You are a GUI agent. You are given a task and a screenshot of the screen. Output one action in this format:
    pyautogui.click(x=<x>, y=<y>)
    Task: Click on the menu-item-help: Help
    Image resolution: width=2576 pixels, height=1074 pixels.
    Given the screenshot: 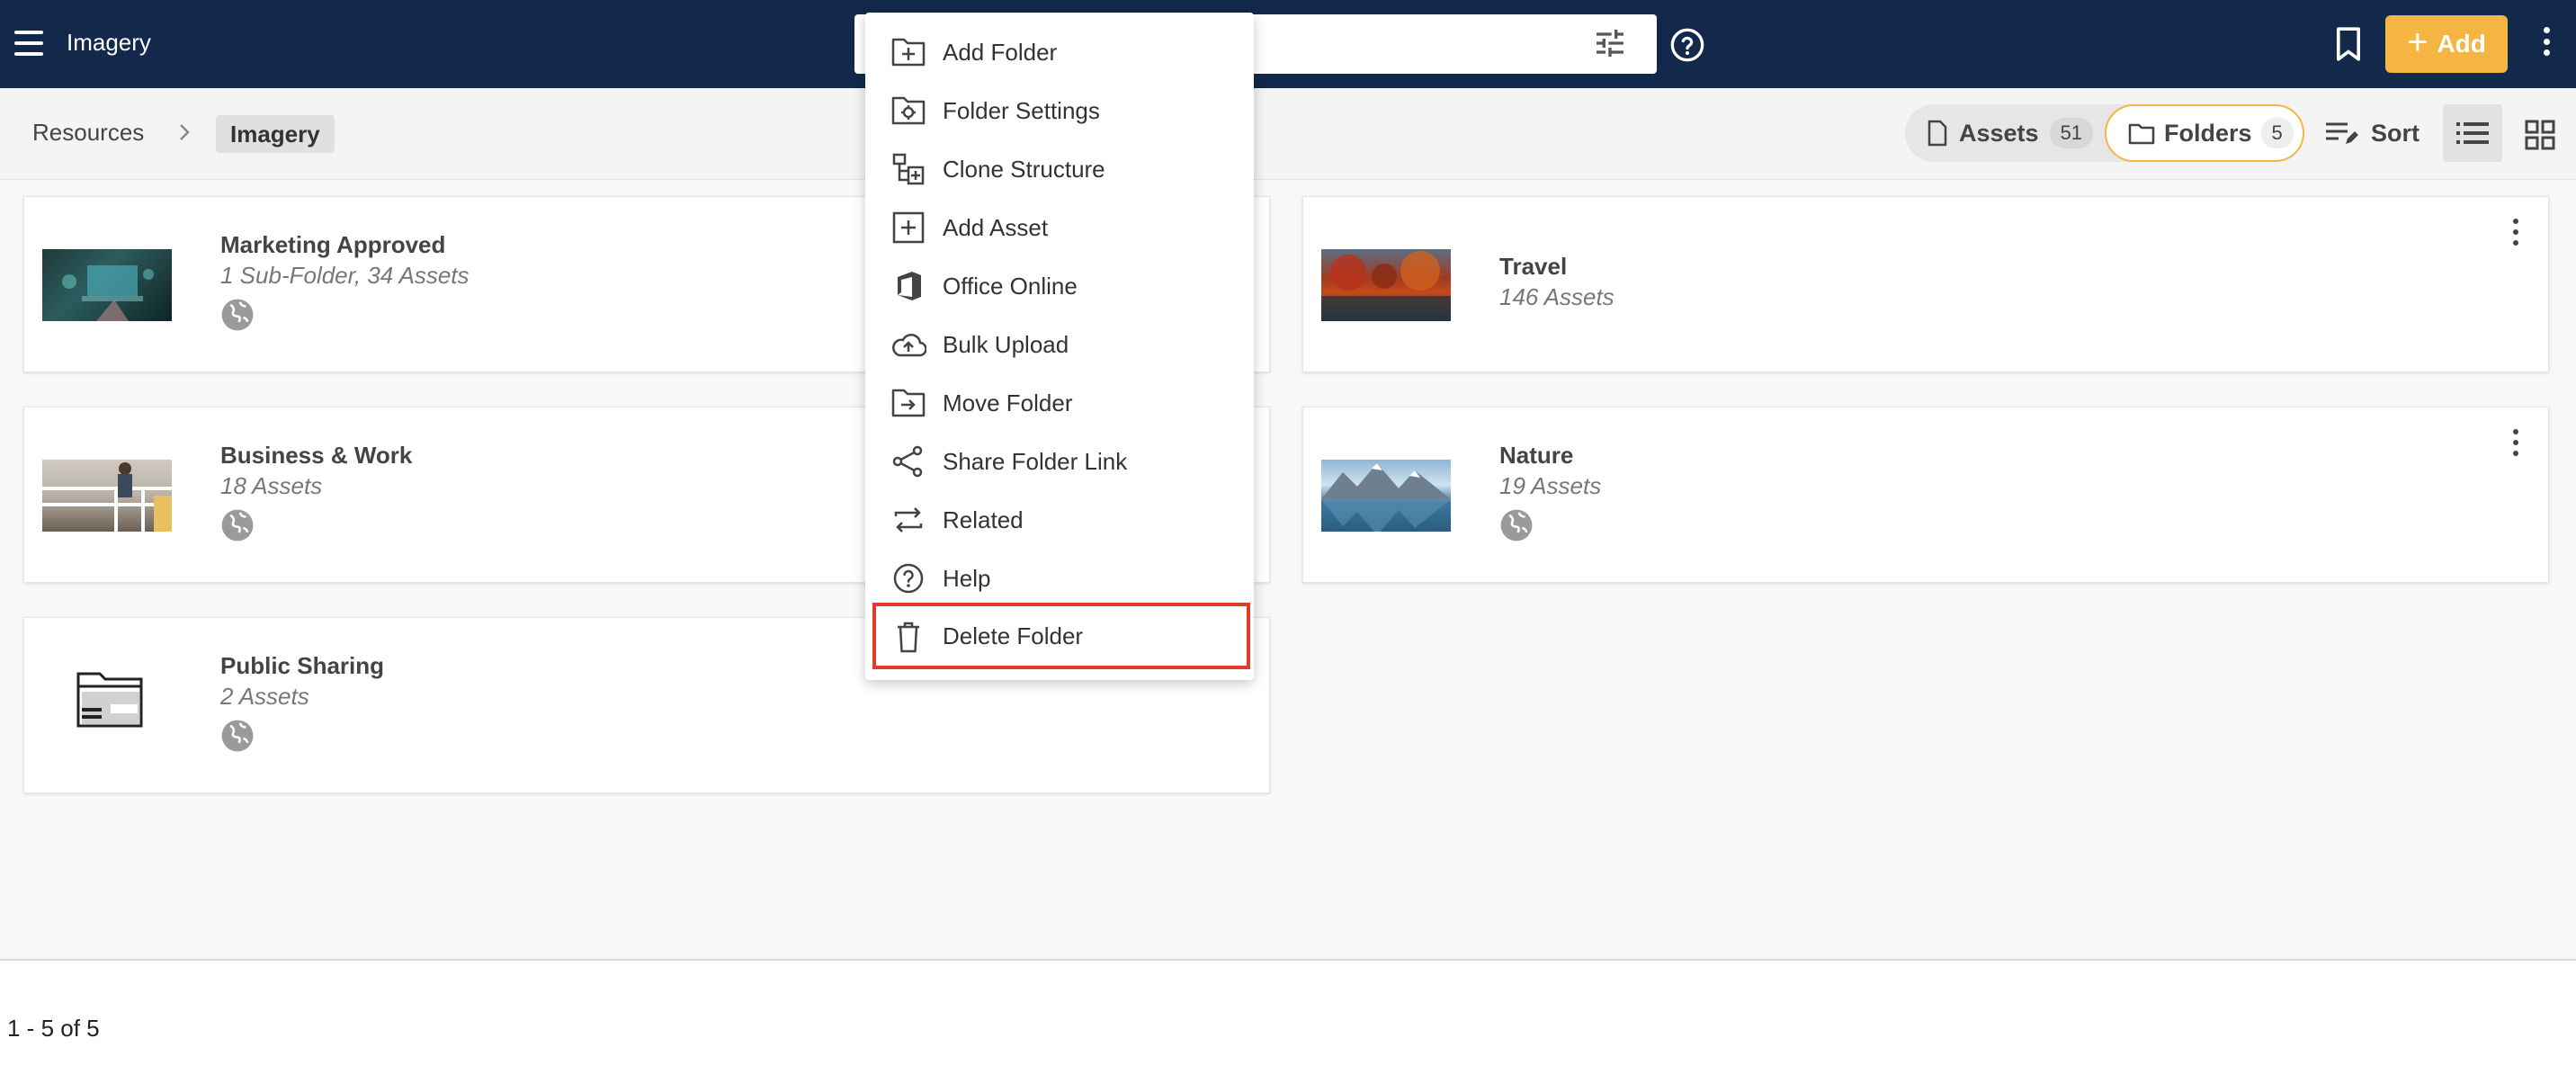 What is the action you would take?
    pyautogui.click(x=1059, y=579)
    